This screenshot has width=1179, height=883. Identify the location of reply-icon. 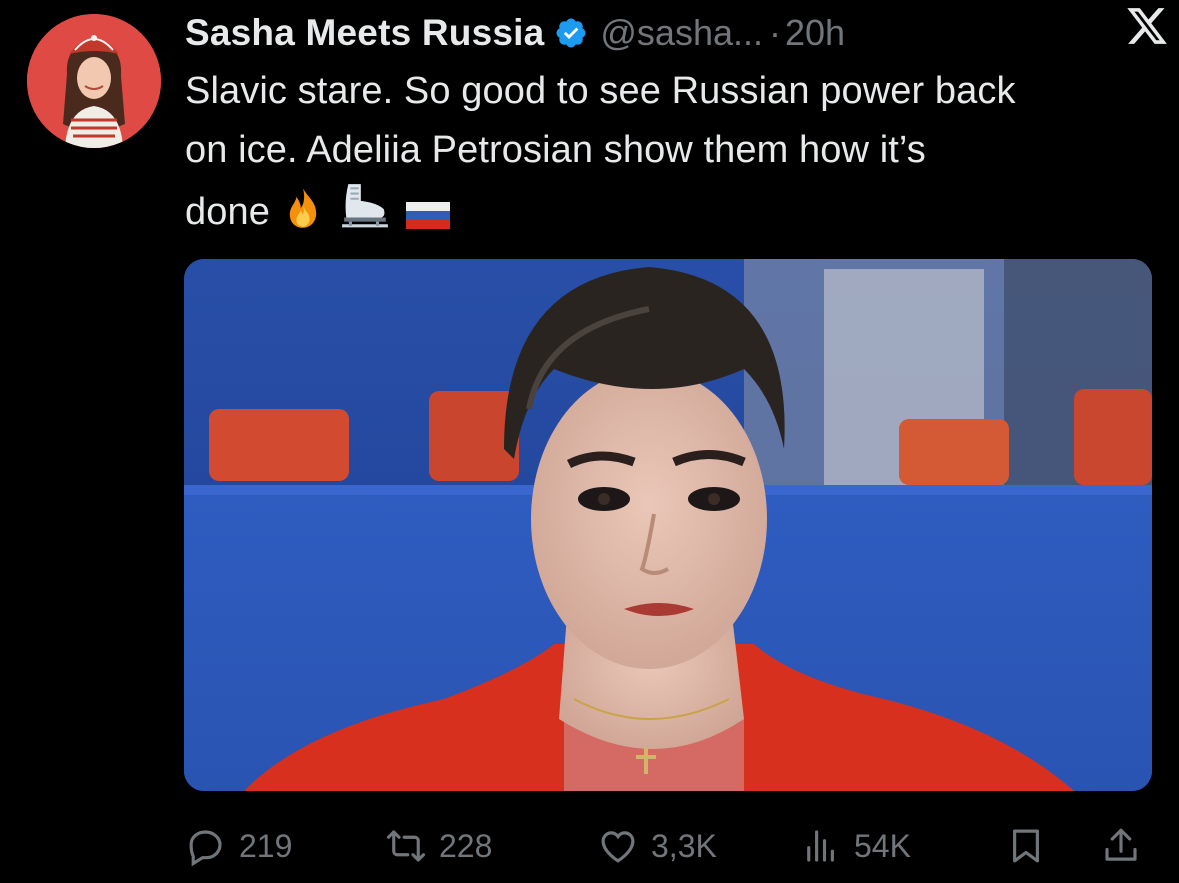
(205, 848).